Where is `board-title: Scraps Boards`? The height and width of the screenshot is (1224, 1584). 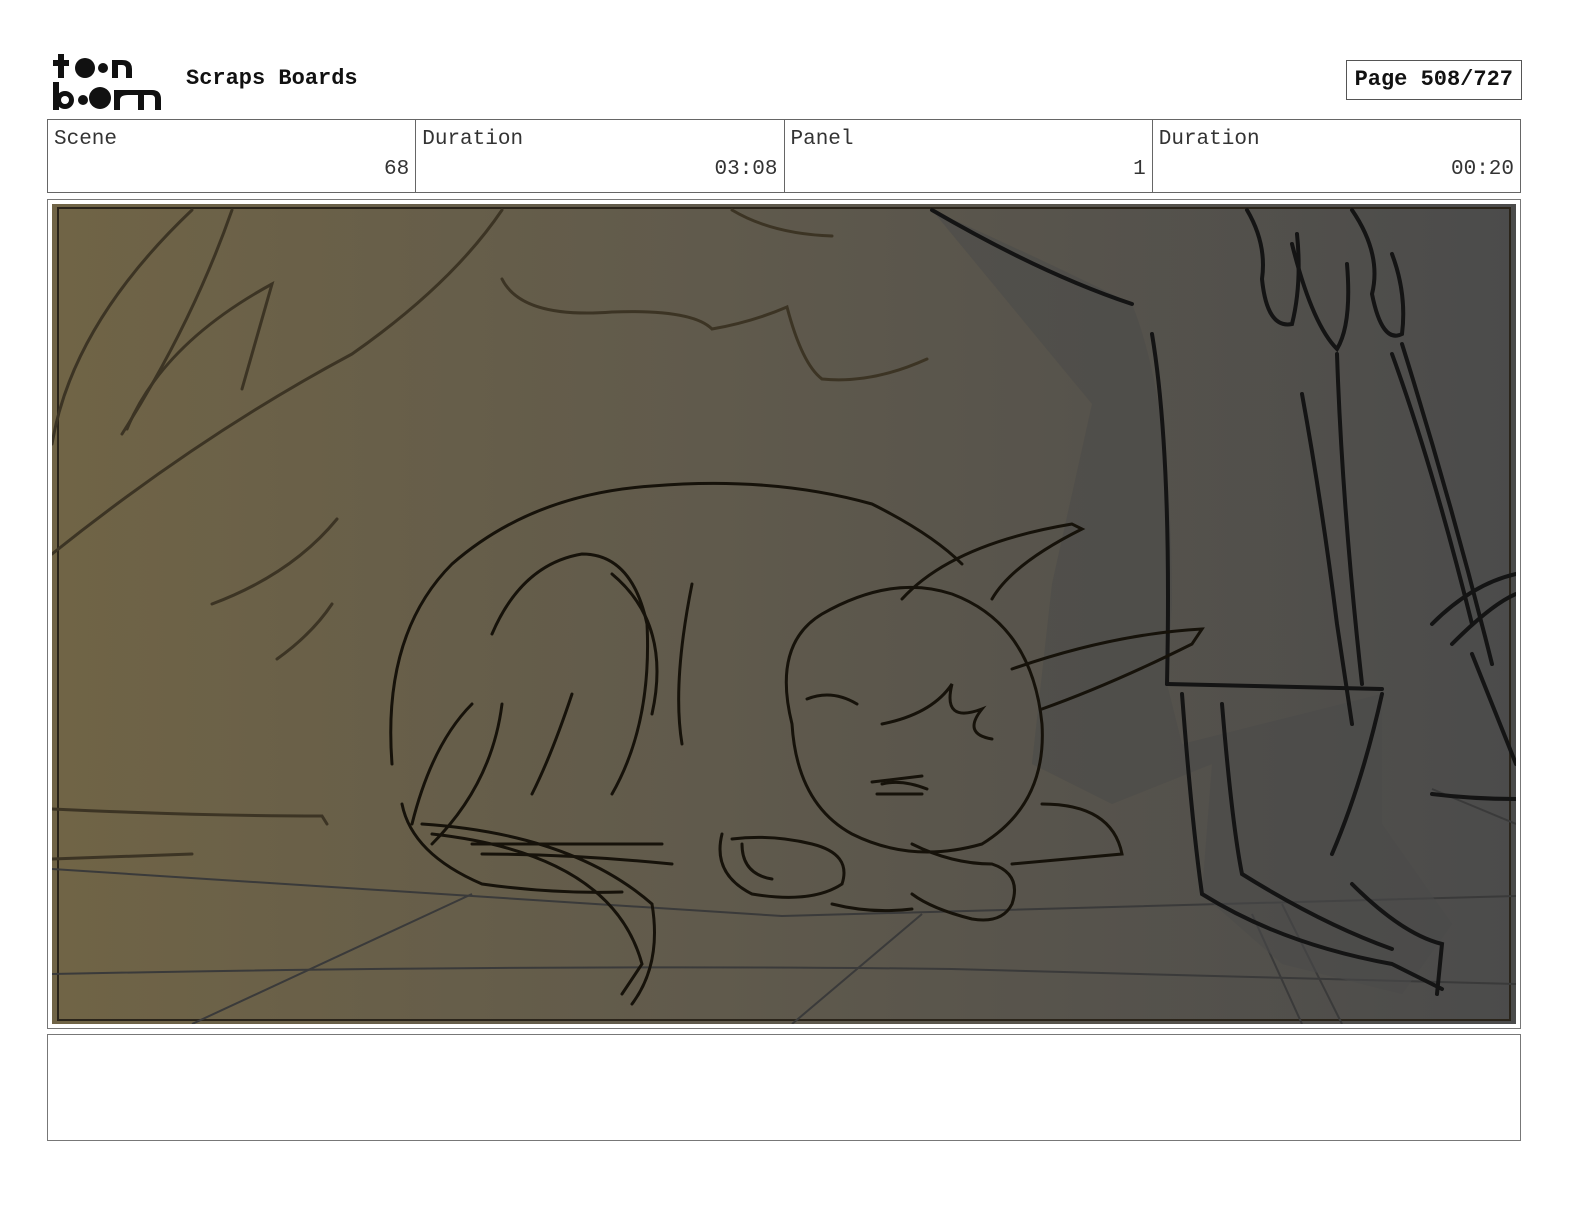 board-title: Scraps Boards is located at coordinates (272, 78).